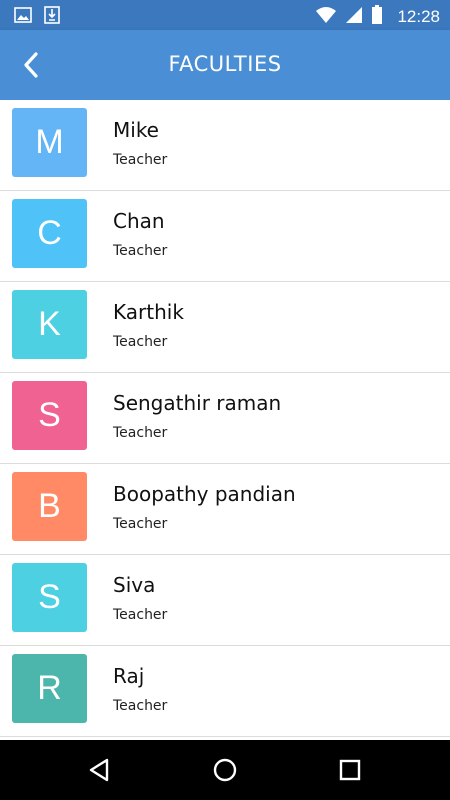 The height and width of the screenshot is (800, 450). Describe the element at coordinates (225, 691) in the screenshot. I see `faculty-item-raj: R Raj Teacher` at that location.